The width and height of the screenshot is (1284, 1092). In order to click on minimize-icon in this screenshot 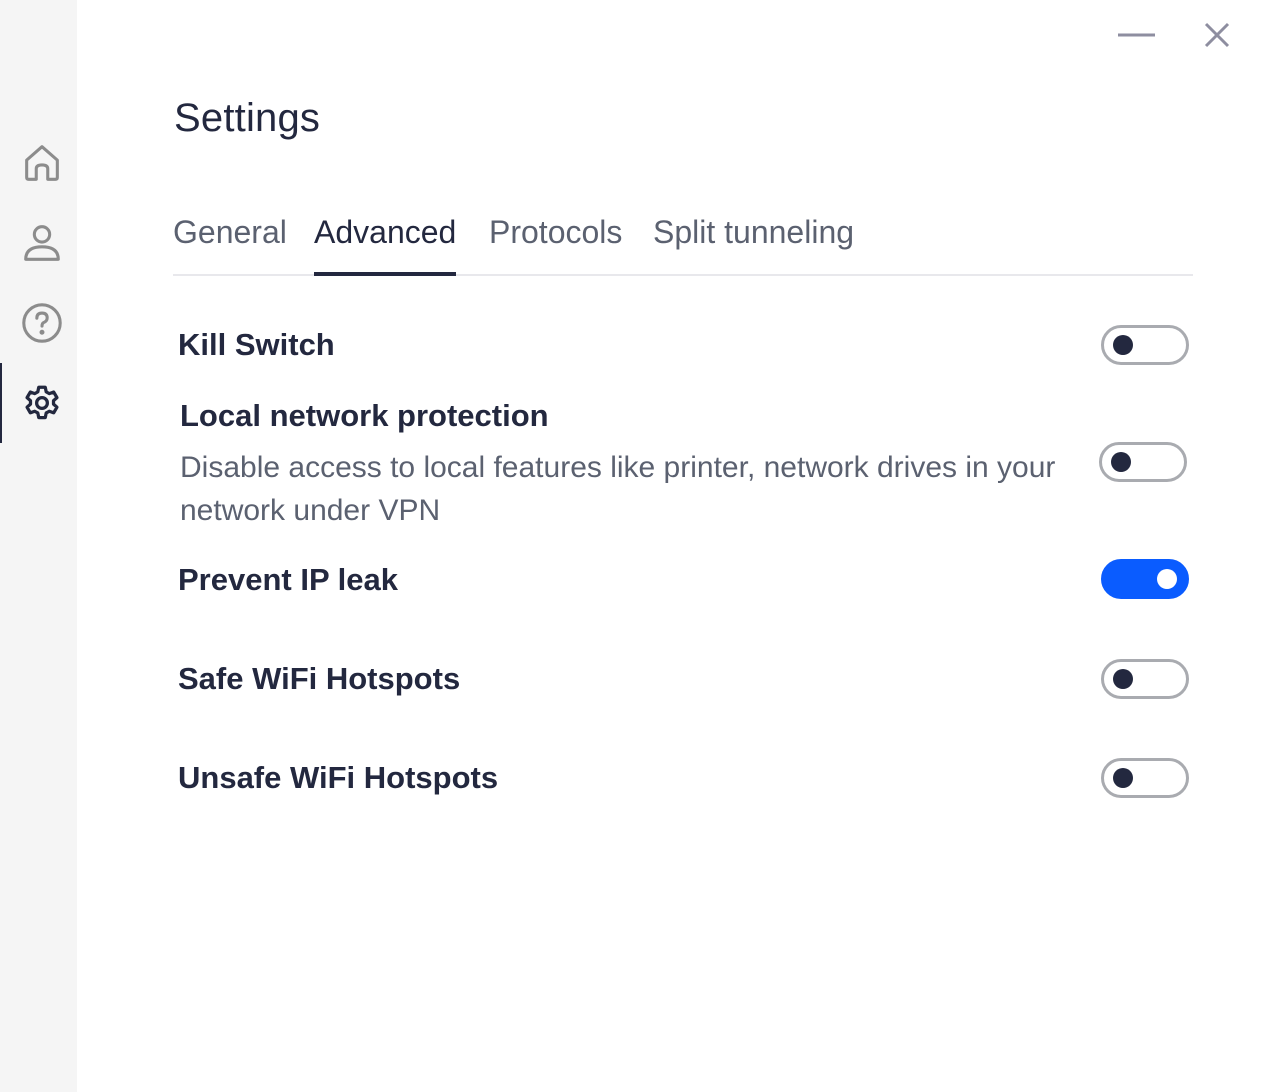, I will do `click(1136, 35)`.